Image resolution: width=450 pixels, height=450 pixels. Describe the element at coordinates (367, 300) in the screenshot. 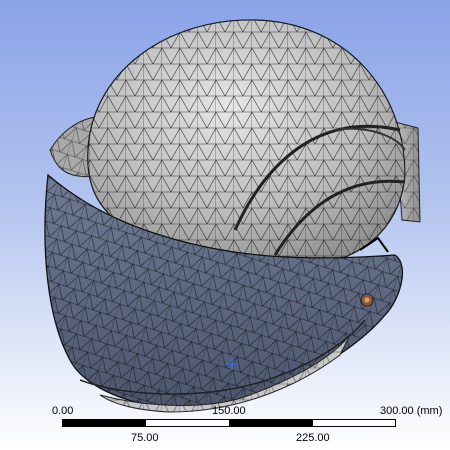

I see `hinge-screw-icon` at that location.